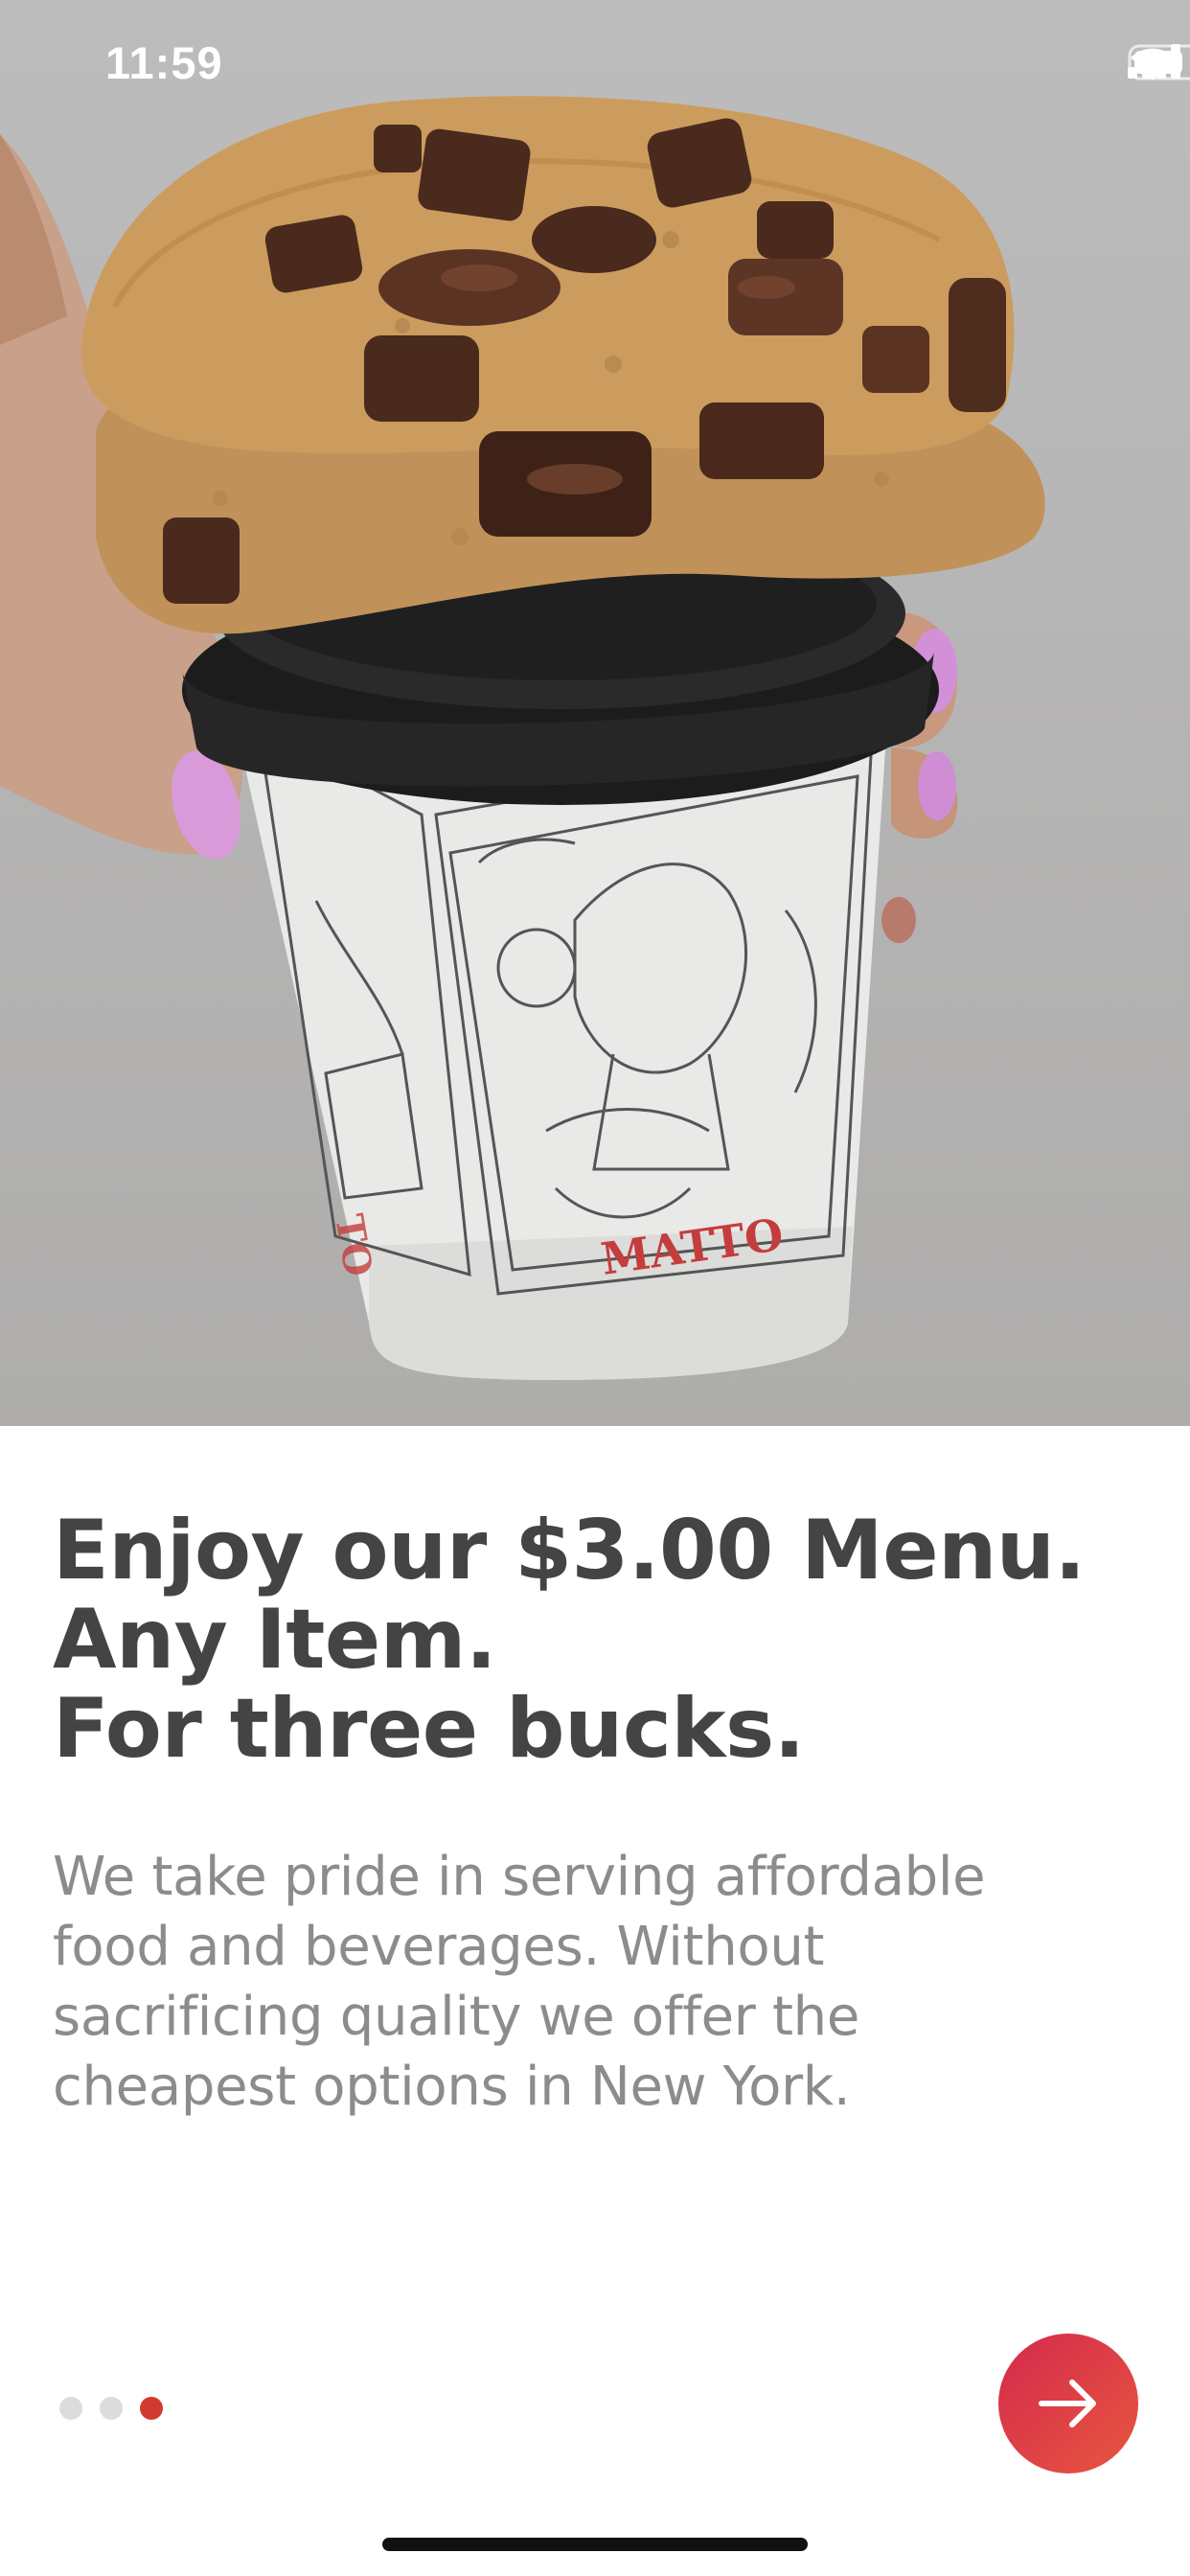  Describe the element at coordinates (519, 1877) in the screenshot. I see `description-line: We take pride in serving affordable` at that location.